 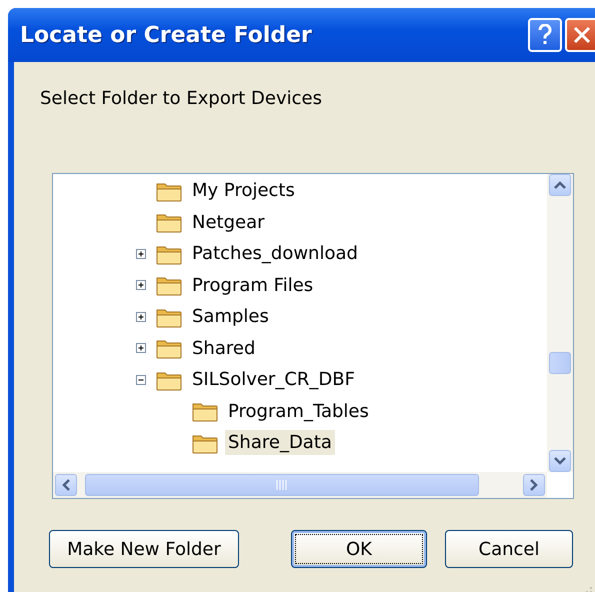 I want to click on grip-icon, so click(x=282, y=485).